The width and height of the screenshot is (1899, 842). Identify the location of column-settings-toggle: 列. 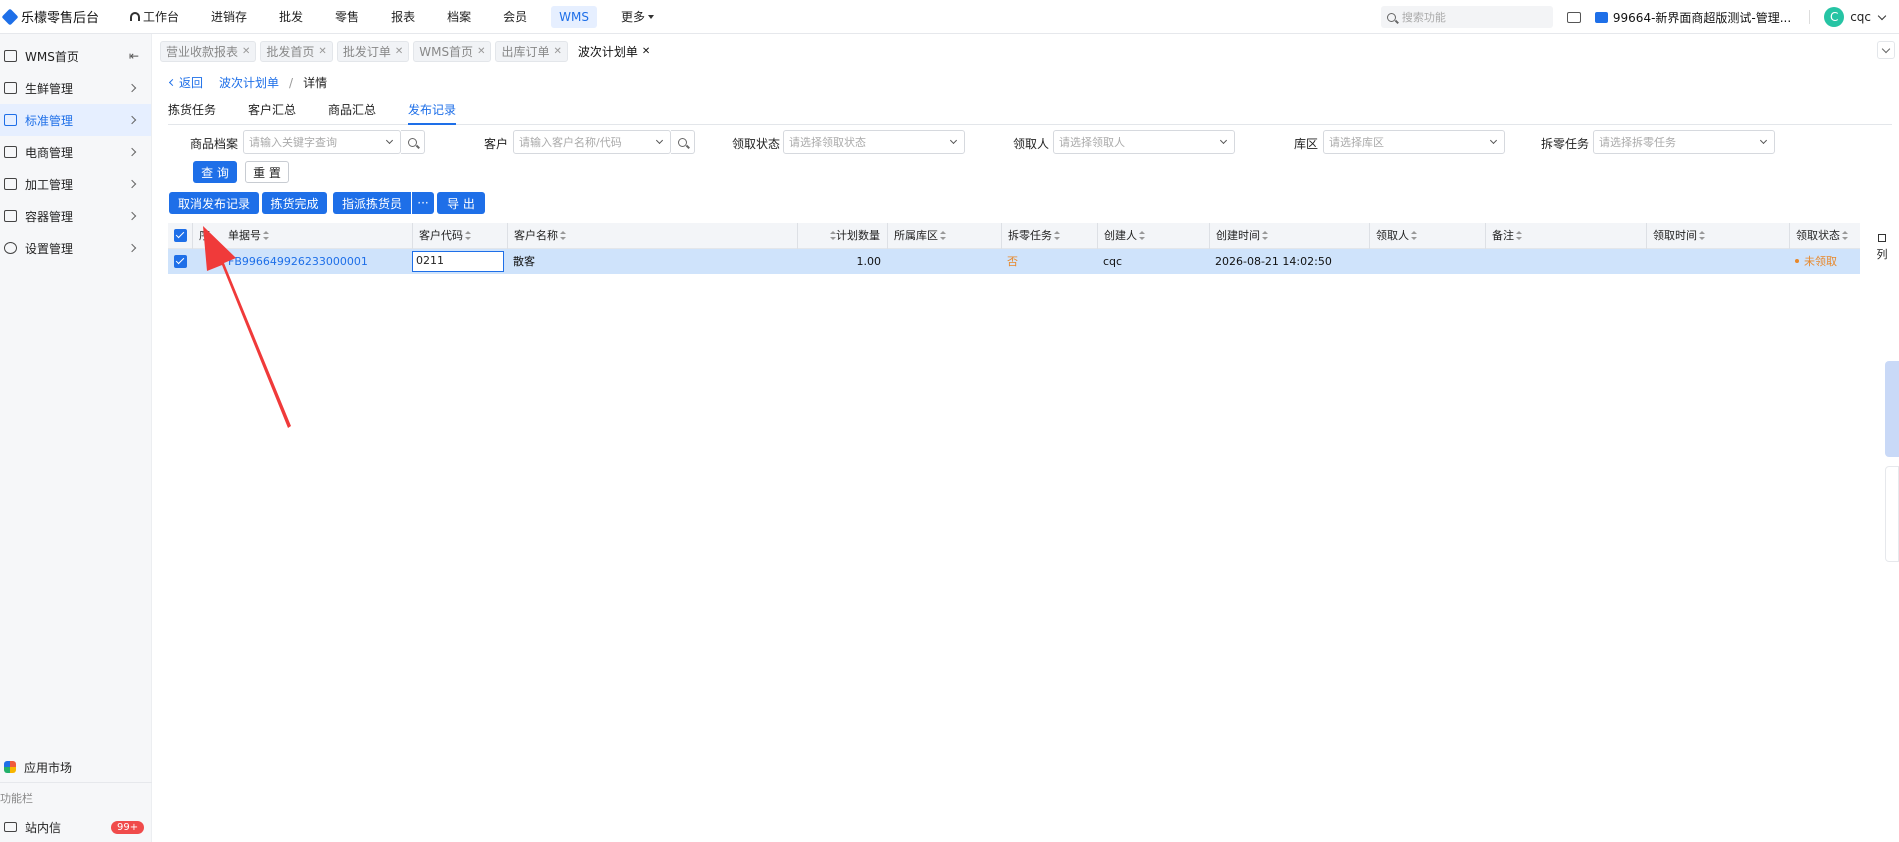
(1882, 248).